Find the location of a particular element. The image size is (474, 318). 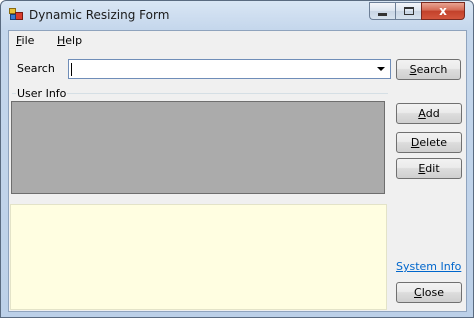

delete-button: Delete is located at coordinates (429, 142).